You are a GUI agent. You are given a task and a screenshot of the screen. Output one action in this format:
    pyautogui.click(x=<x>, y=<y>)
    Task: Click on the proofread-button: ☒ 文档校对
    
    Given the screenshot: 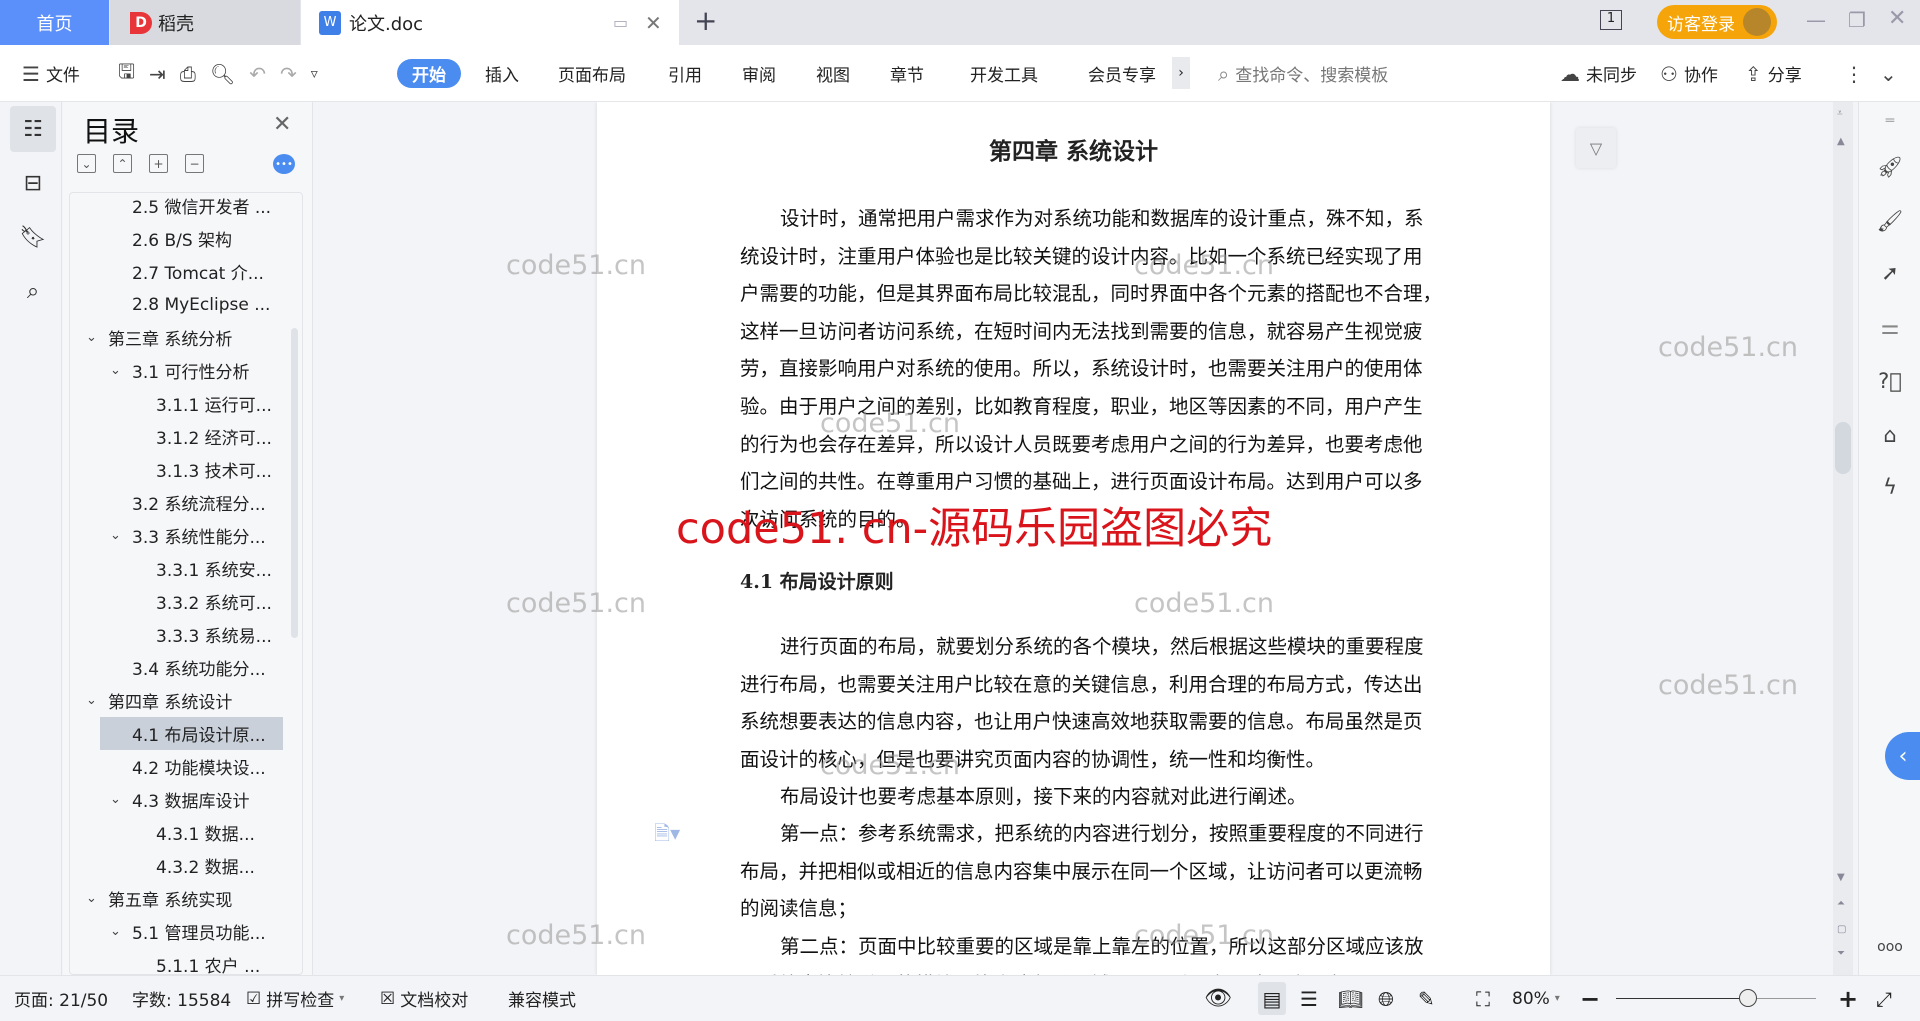 What is the action you would take?
    pyautogui.click(x=424, y=998)
    